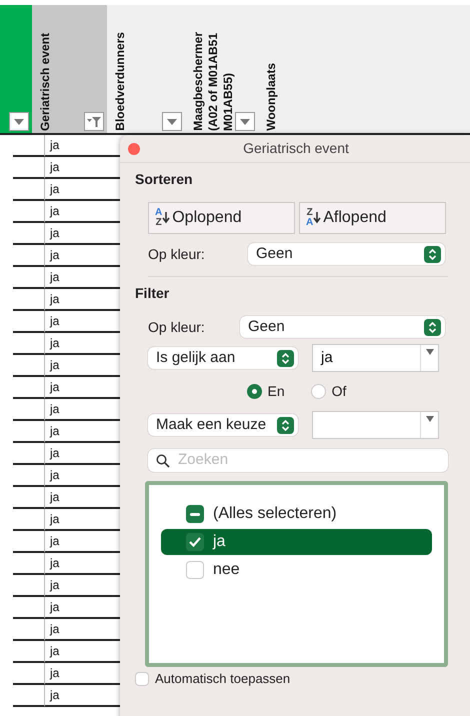 The image size is (470, 716). I want to click on checkbox-option: Automatisch toepassen, so click(291, 678).